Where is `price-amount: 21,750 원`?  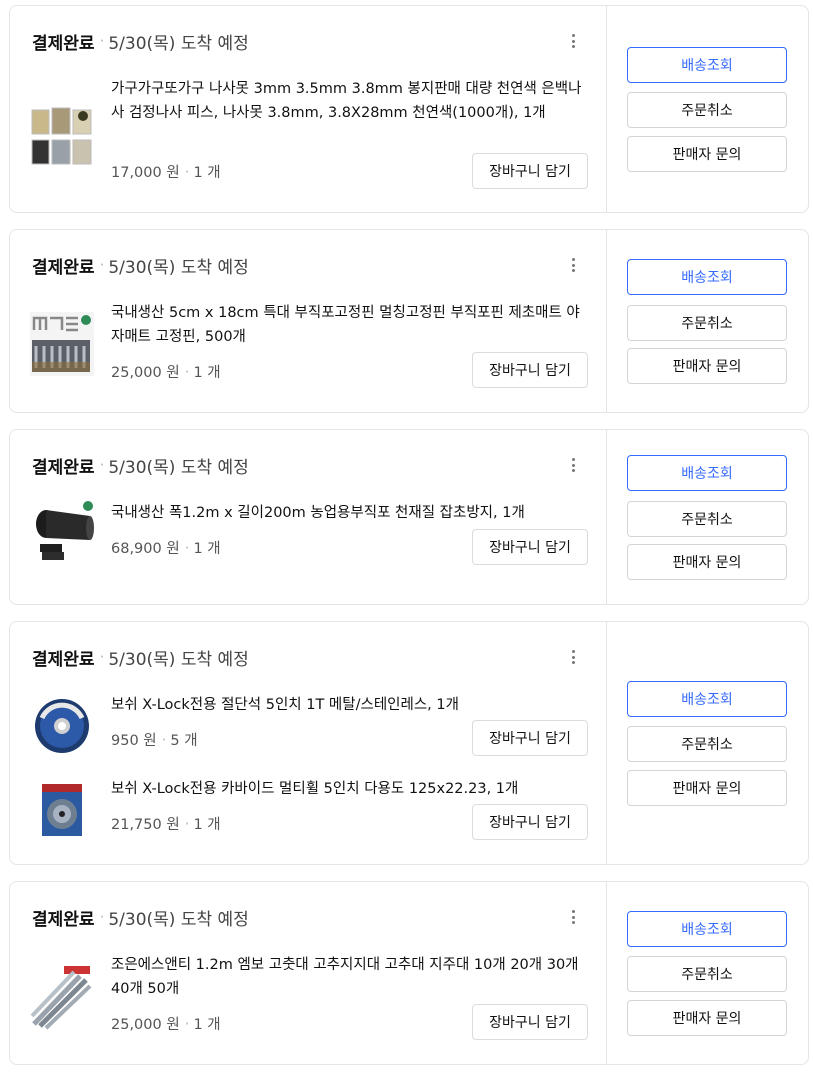
price-amount: 21,750 원 is located at coordinates (145, 825).